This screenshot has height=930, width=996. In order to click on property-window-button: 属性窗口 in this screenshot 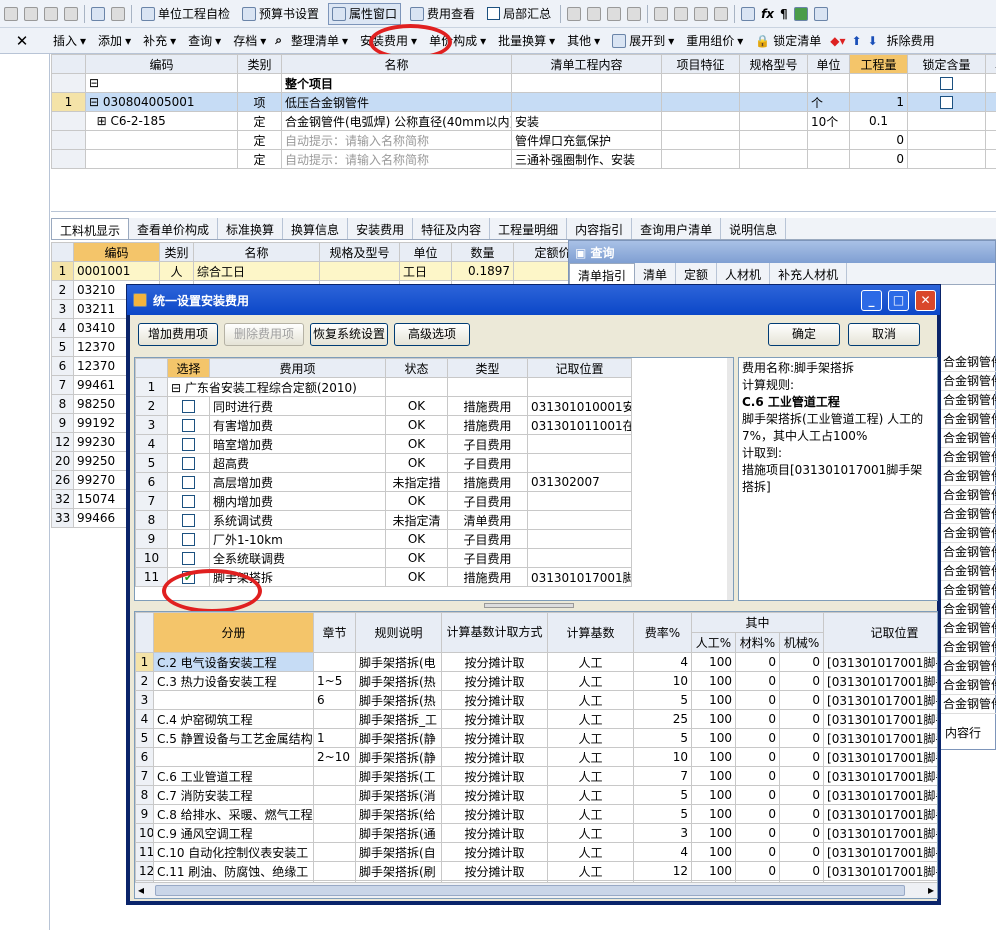, I will do `click(365, 13)`.